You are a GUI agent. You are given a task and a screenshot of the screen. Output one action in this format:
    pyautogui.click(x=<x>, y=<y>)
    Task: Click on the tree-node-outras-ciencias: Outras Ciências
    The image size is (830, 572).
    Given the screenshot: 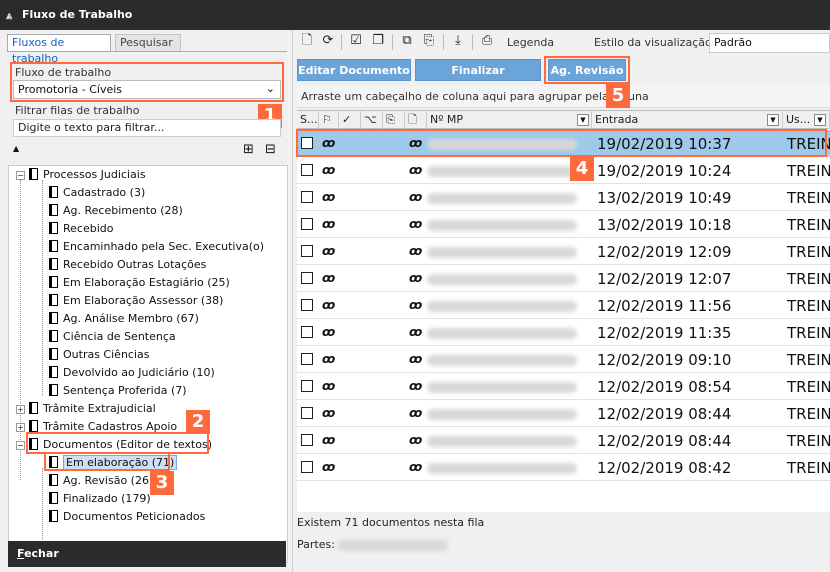 What is the action you would take?
    pyautogui.click(x=99, y=355)
    